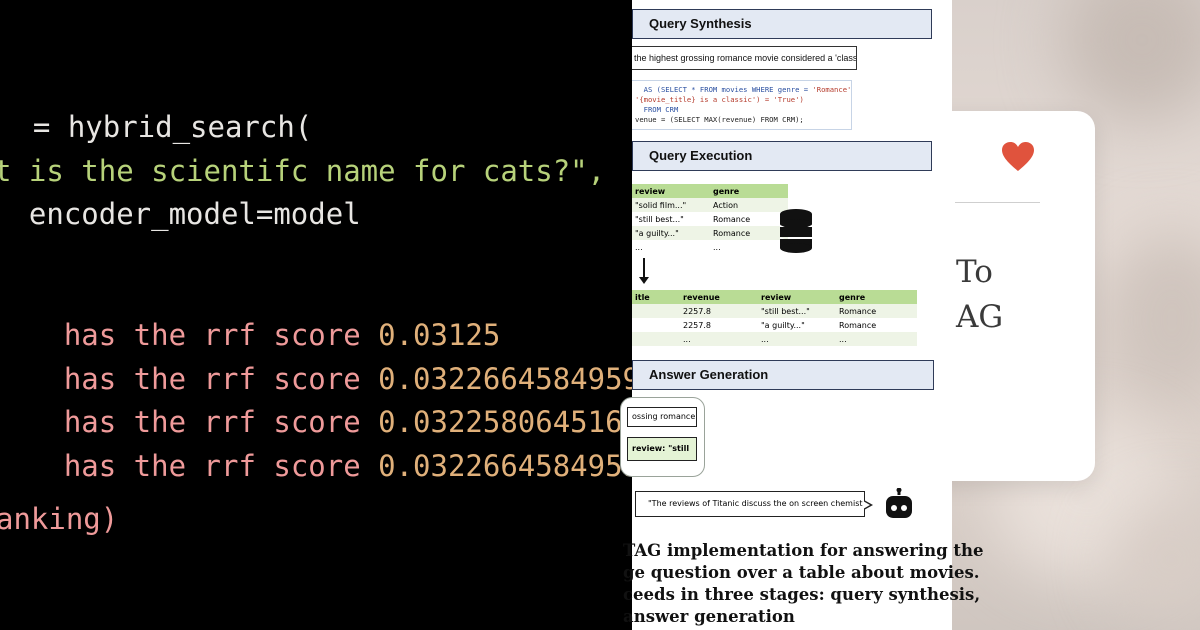 The height and width of the screenshot is (630, 1200). Describe the element at coordinates (709, 616) in the screenshot. I see `caption-line: answer generation` at that location.